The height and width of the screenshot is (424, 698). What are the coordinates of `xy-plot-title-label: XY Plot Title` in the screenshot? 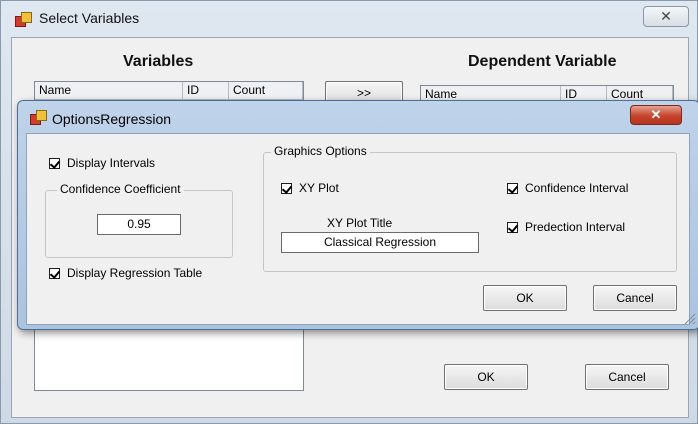 It's located at (360, 223).